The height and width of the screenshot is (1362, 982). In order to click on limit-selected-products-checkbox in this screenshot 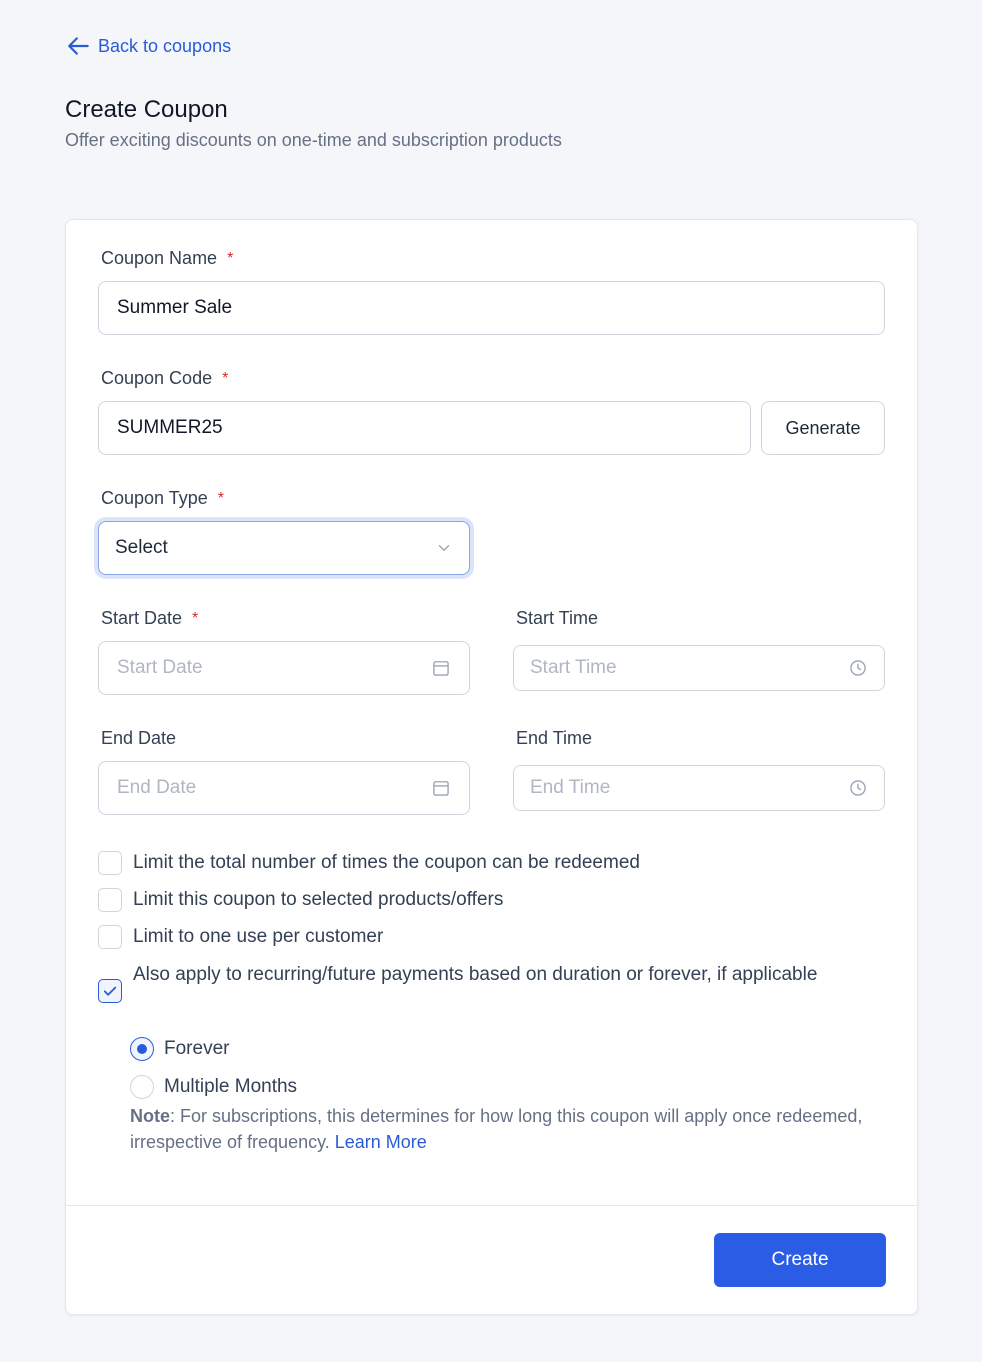, I will do `click(110, 900)`.